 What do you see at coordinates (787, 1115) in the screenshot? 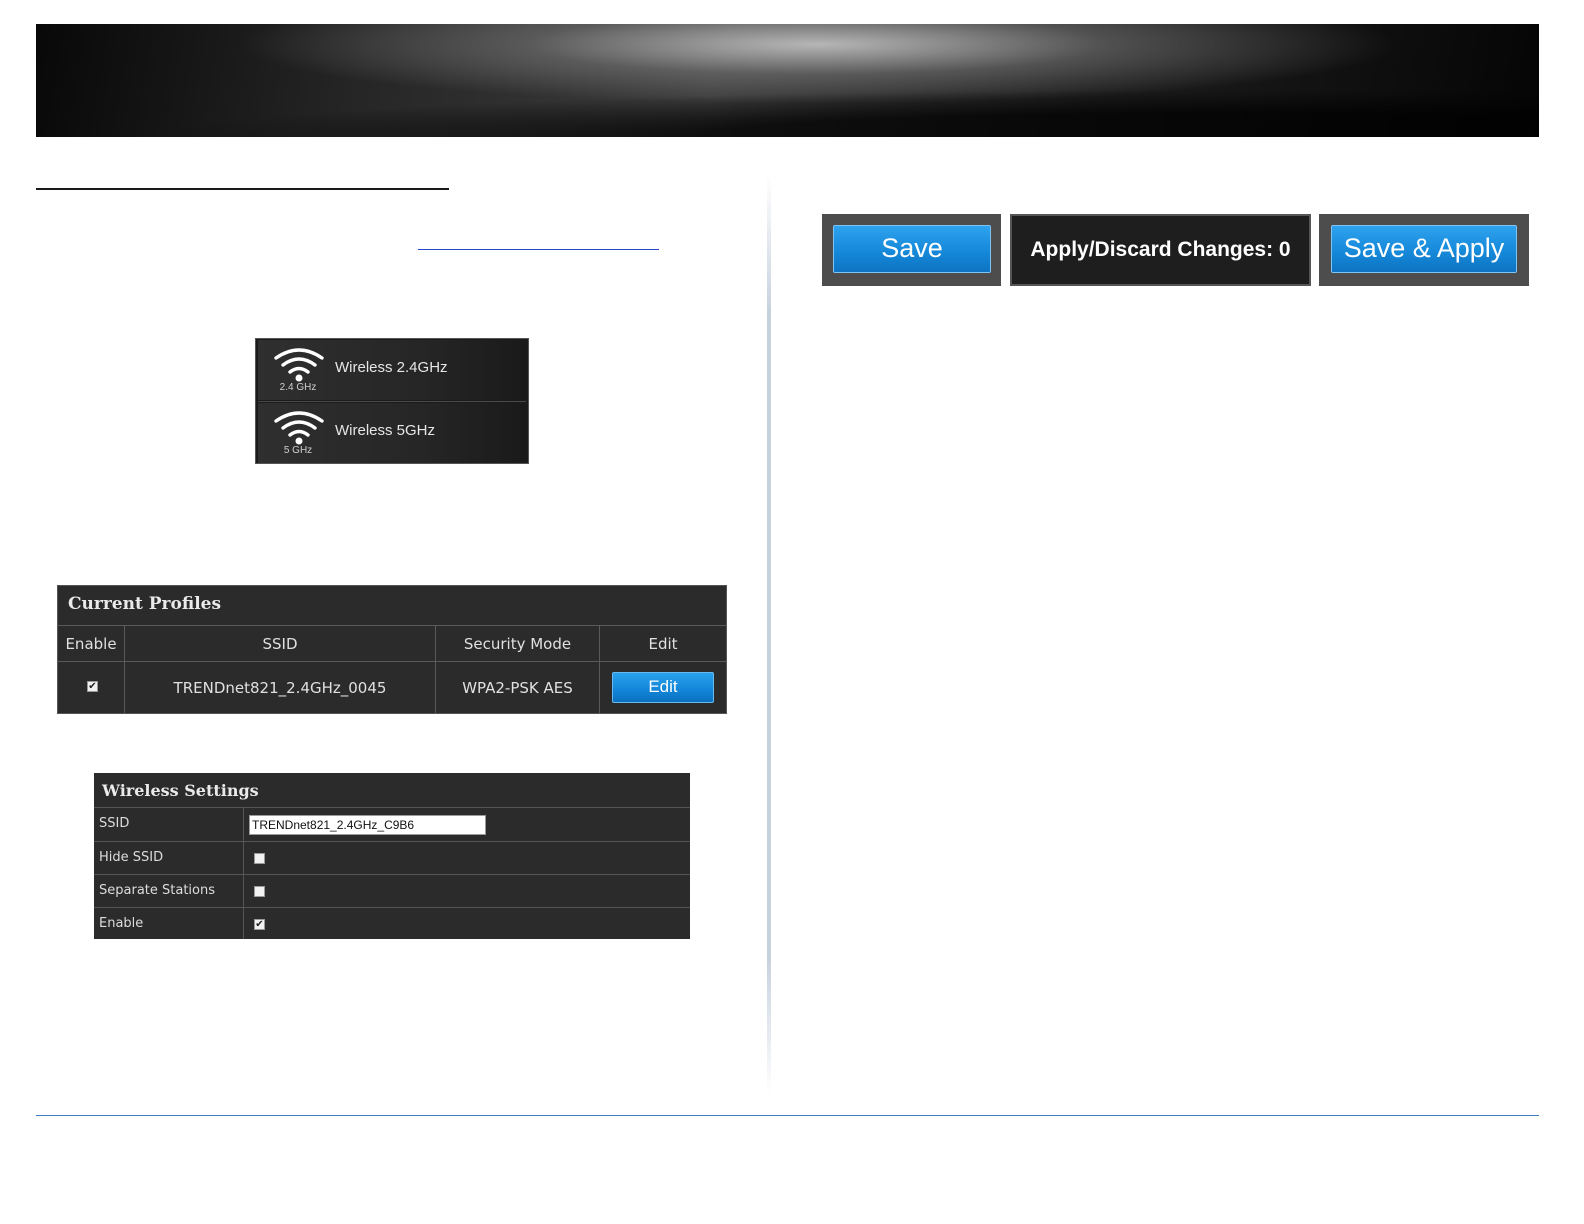
I see `footer-rule` at bounding box center [787, 1115].